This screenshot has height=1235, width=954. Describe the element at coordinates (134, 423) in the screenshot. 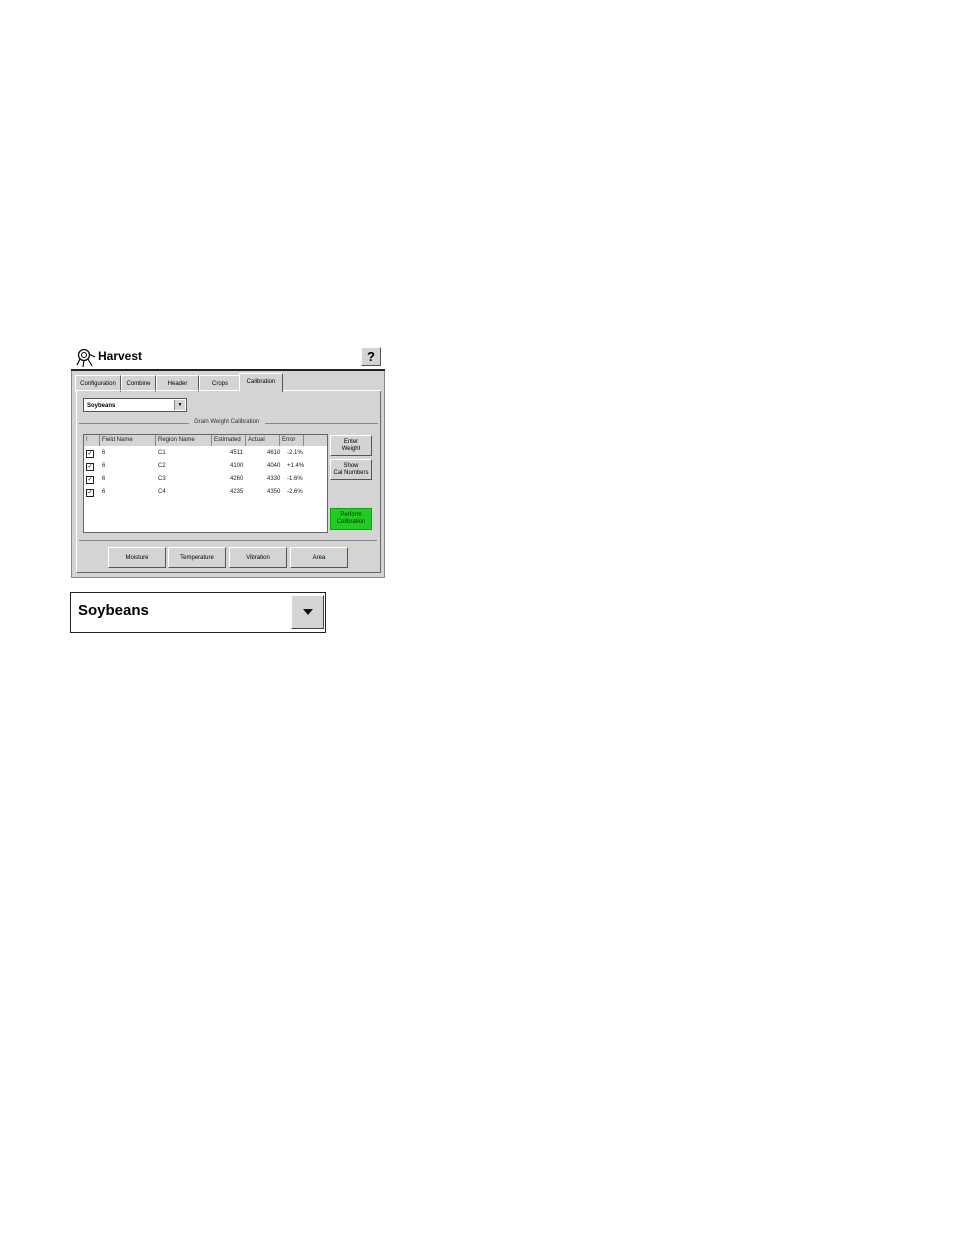

I see `group-divider-left` at that location.